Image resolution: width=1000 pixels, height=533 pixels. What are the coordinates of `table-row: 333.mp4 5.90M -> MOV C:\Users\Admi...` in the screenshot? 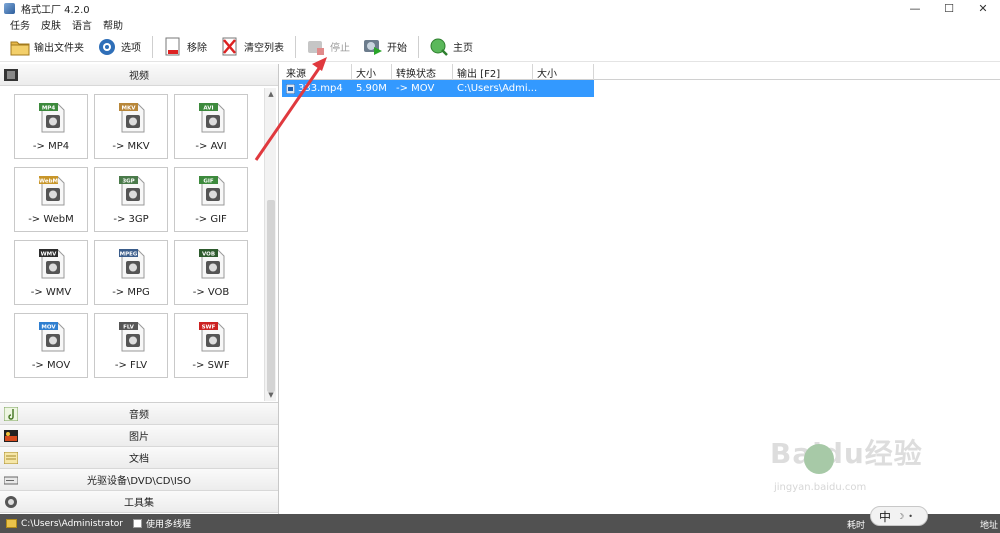 It's located at (438, 88).